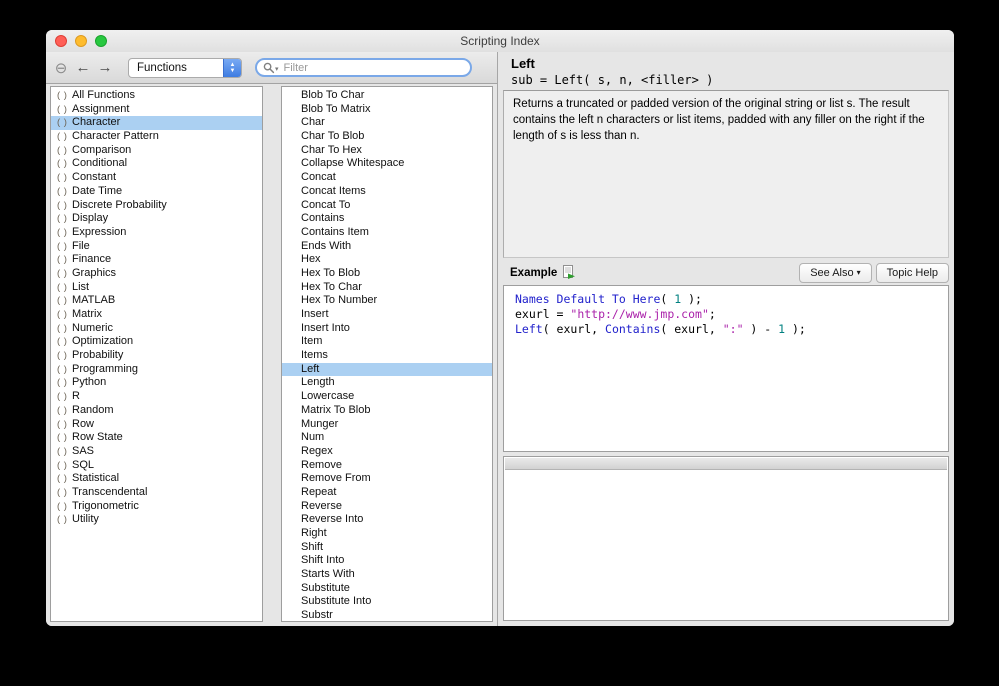  What do you see at coordinates (387, 260) in the screenshot?
I see `function-item: Hex` at bounding box center [387, 260].